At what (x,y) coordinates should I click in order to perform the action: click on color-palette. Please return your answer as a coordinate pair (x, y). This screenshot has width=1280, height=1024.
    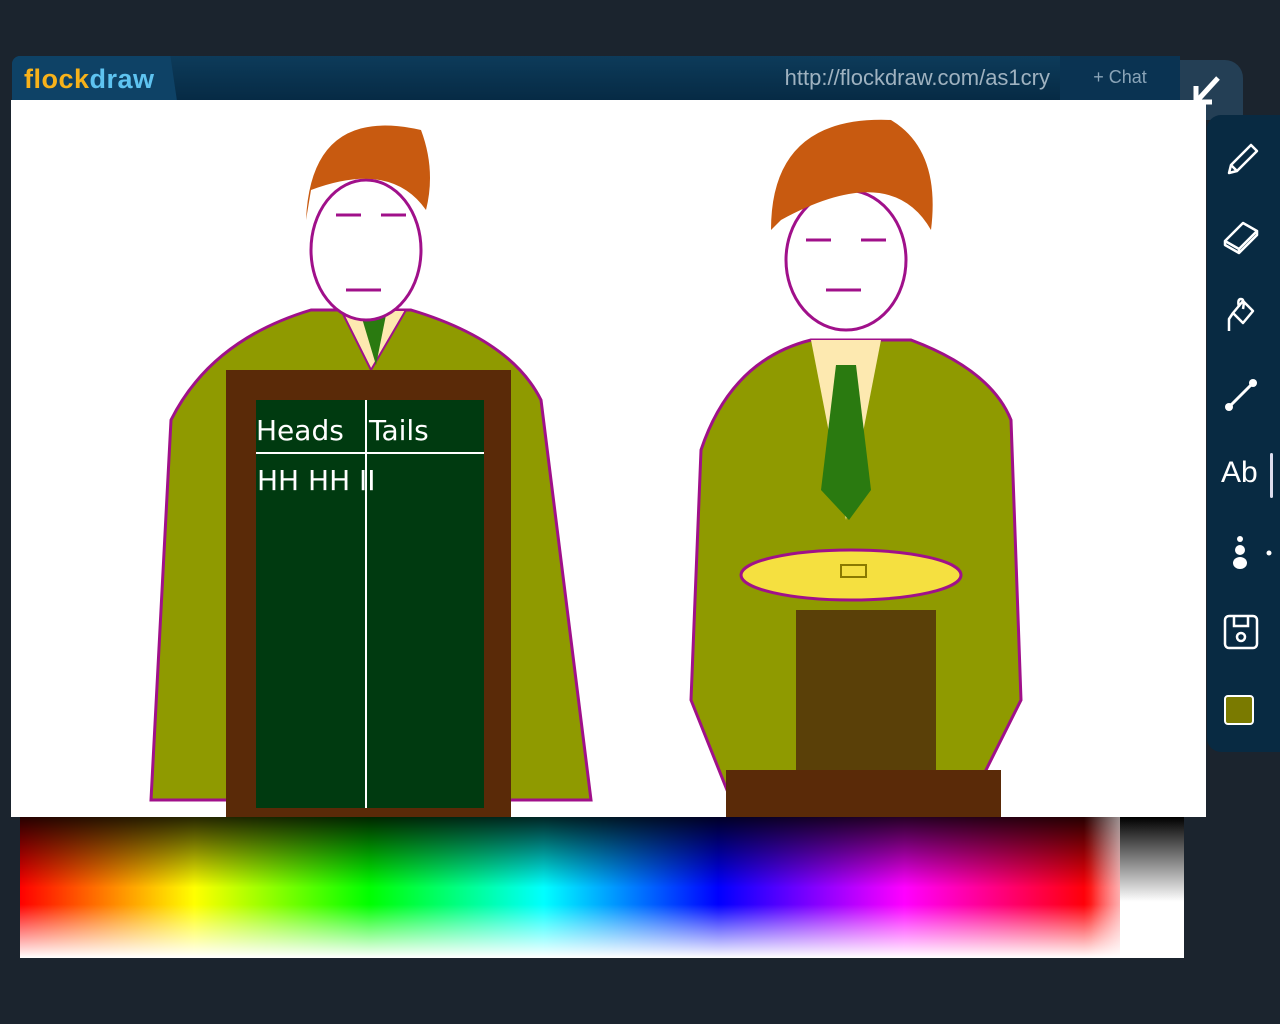
    Looking at the image, I should click on (602, 887).